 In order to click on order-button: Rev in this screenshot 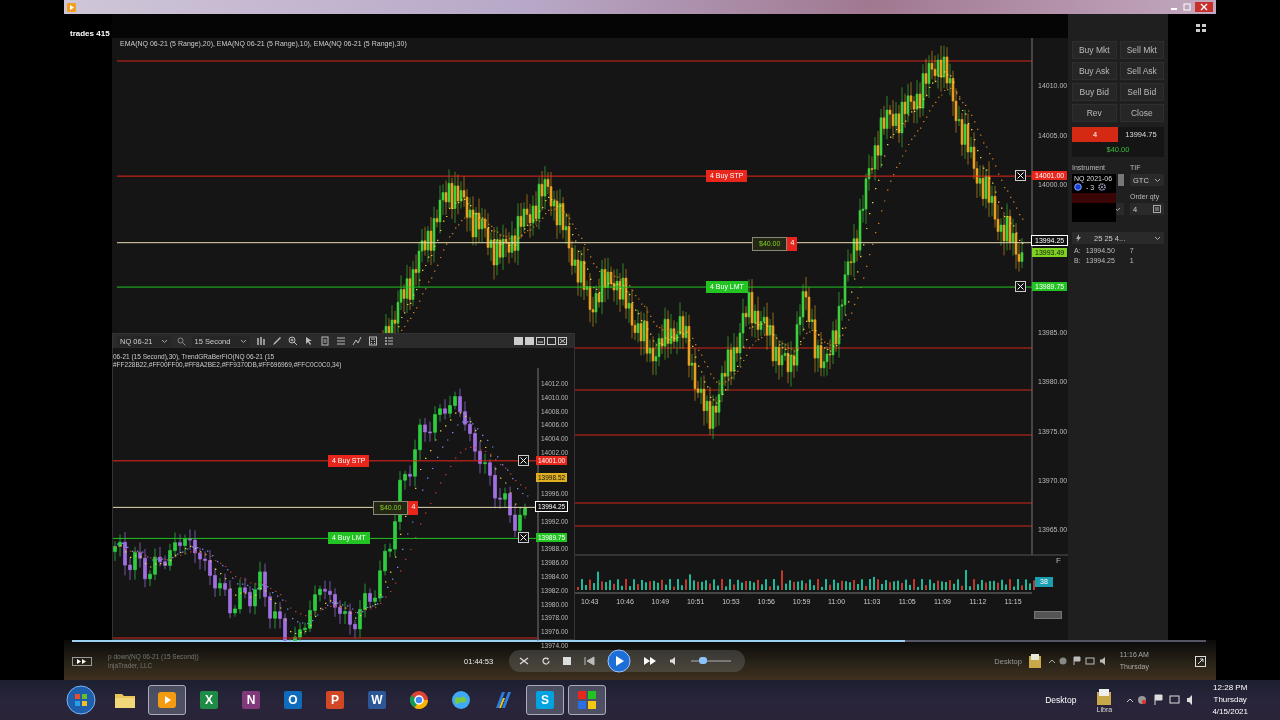, I will do `click(1094, 113)`.